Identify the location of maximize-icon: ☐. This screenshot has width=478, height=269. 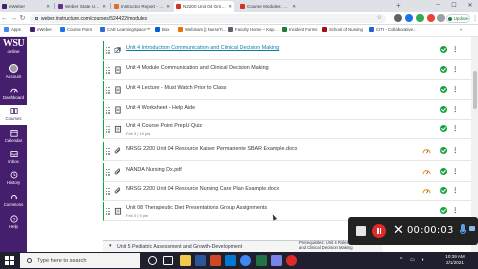
(454, 5).